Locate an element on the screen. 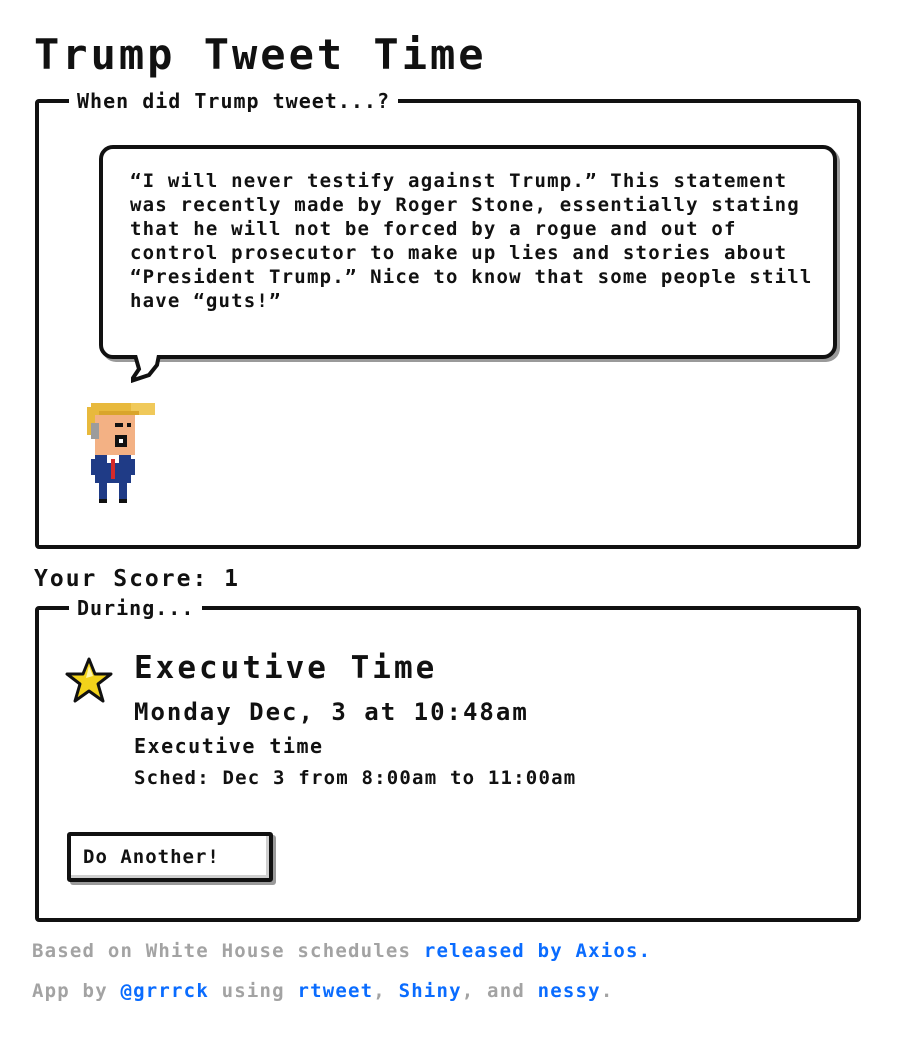 The width and height of the screenshot is (900, 1052). result-schedule: Sched: Dec 3 from 8:00am to 11:00am is located at coordinates (355, 778).